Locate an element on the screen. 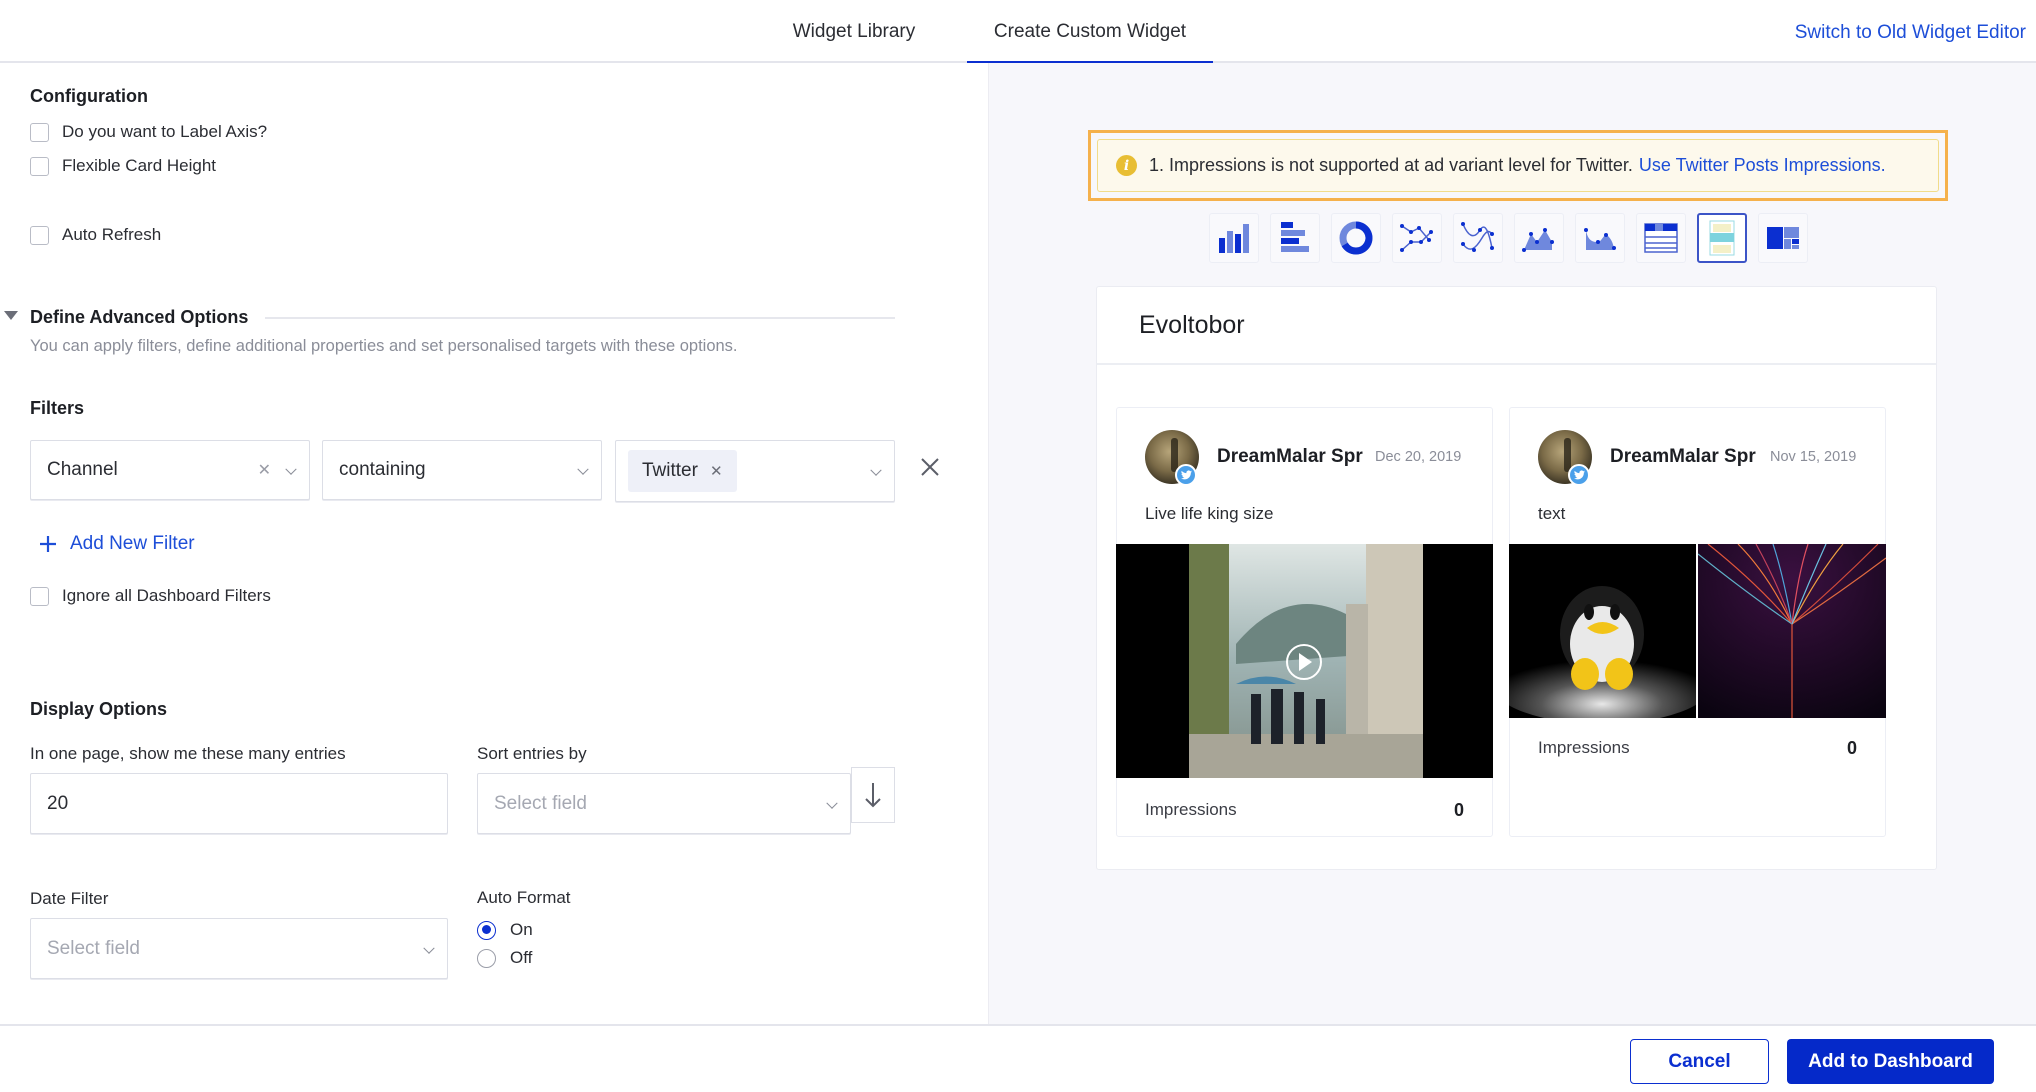 This screenshot has height=1092, width=2036. chip-label: Twitter is located at coordinates (670, 470).